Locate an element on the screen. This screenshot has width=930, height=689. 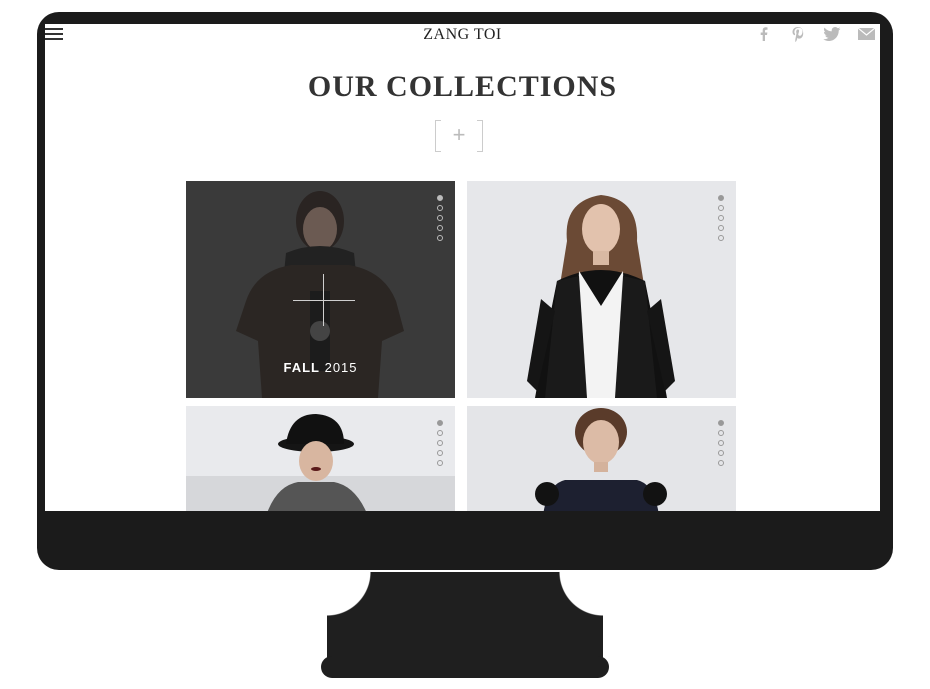
page-title: OUR COLLECTIONS is located at coordinates (462, 86).